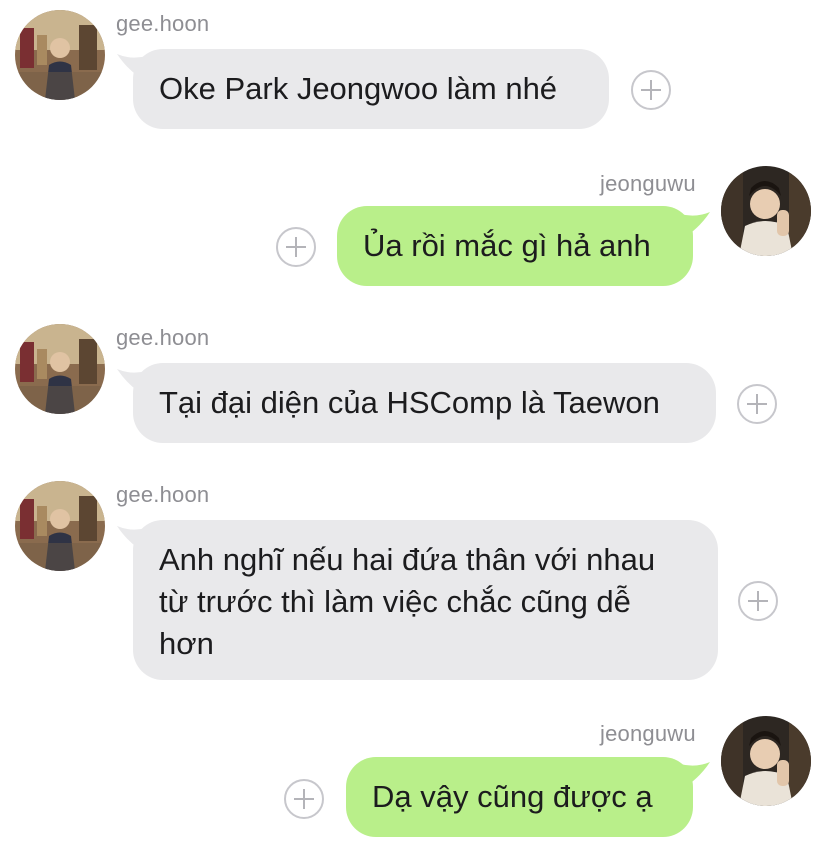 The width and height of the screenshot is (827, 845). Describe the element at coordinates (371, 89) in the screenshot. I see `message-bubble: Oke Park Jeongwoo làm nhé` at that location.